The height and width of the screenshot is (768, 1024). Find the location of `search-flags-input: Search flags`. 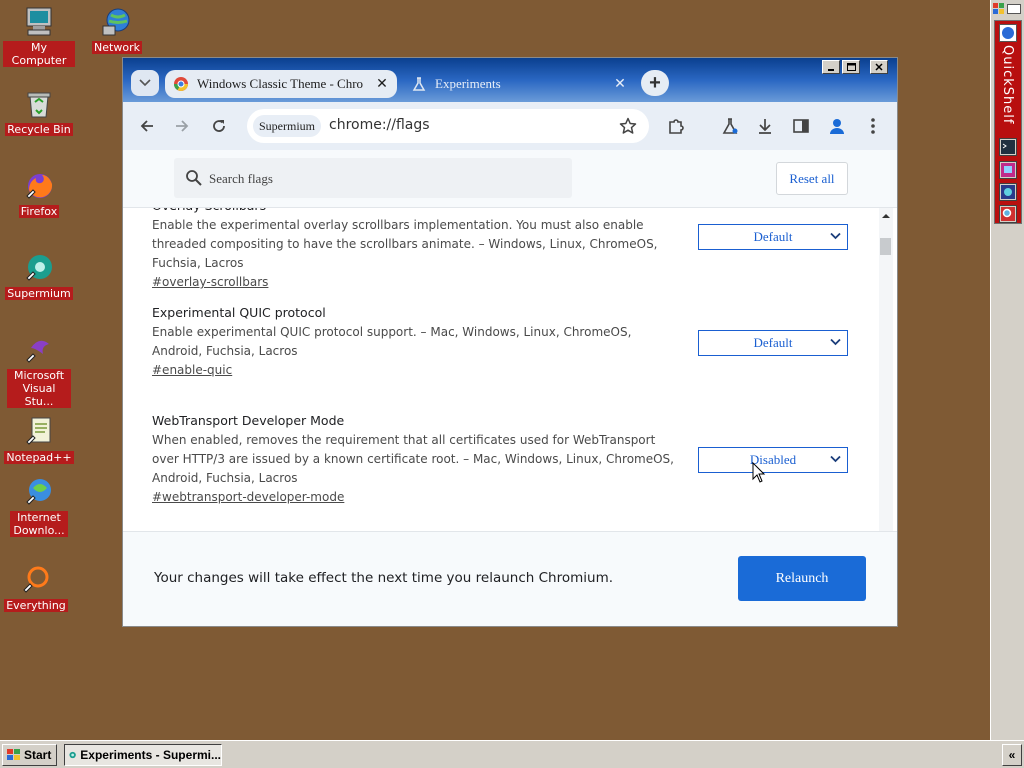

search-flags-input: Search flags is located at coordinates (373, 178).